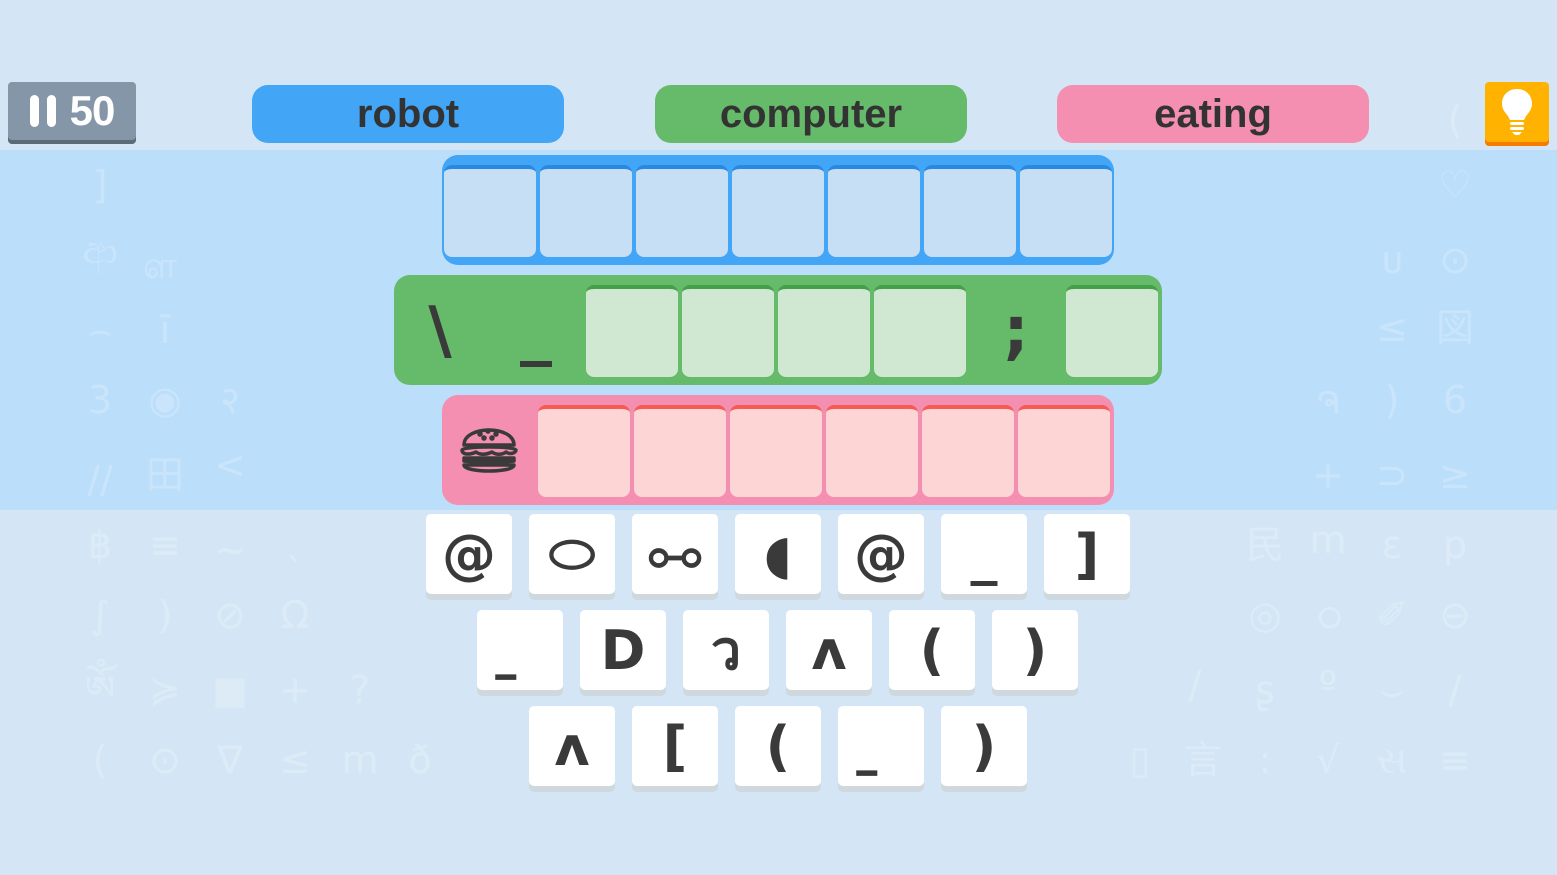 The image size is (1557, 875). Describe the element at coordinates (726, 650) in the screenshot. I see `letter-tile: ว` at that location.